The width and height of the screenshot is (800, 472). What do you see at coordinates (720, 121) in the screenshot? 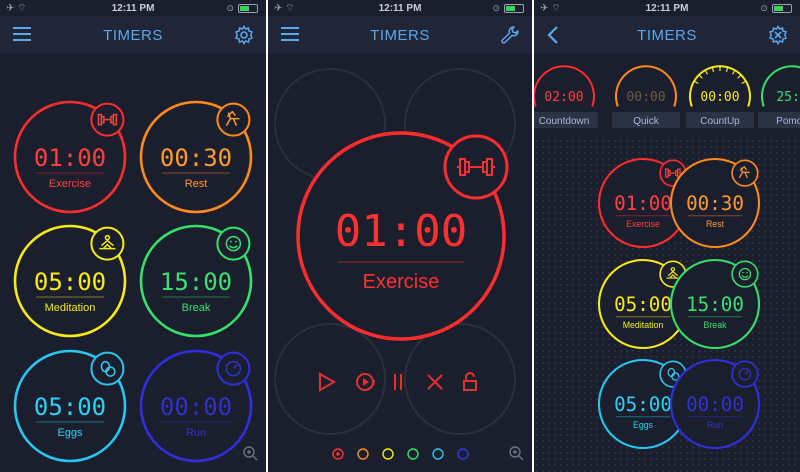
I see `preset-label: CountUp` at bounding box center [720, 121].